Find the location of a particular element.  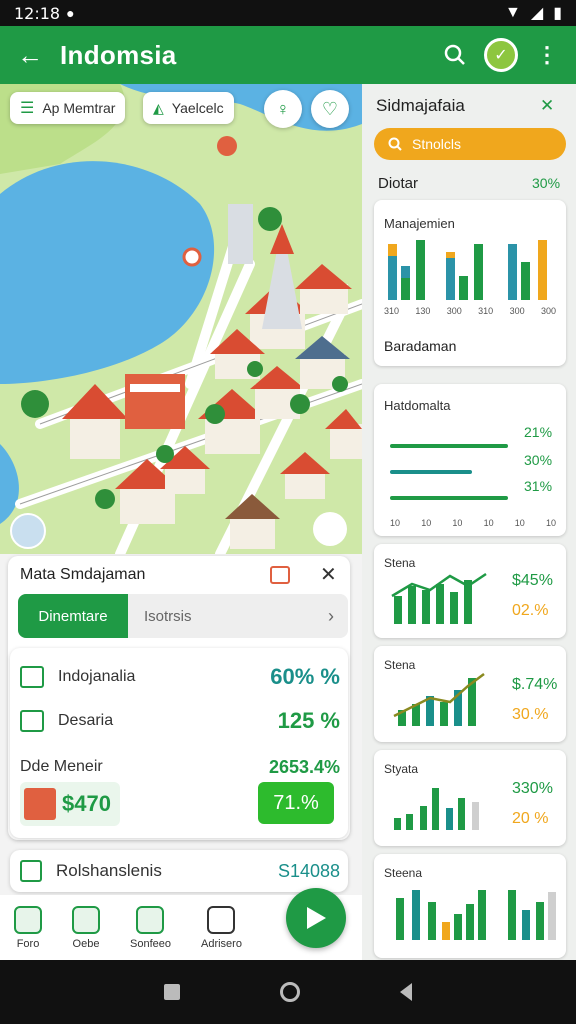

vehicle-chip: ◭ Yaelcelc is located at coordinates (188, 108).